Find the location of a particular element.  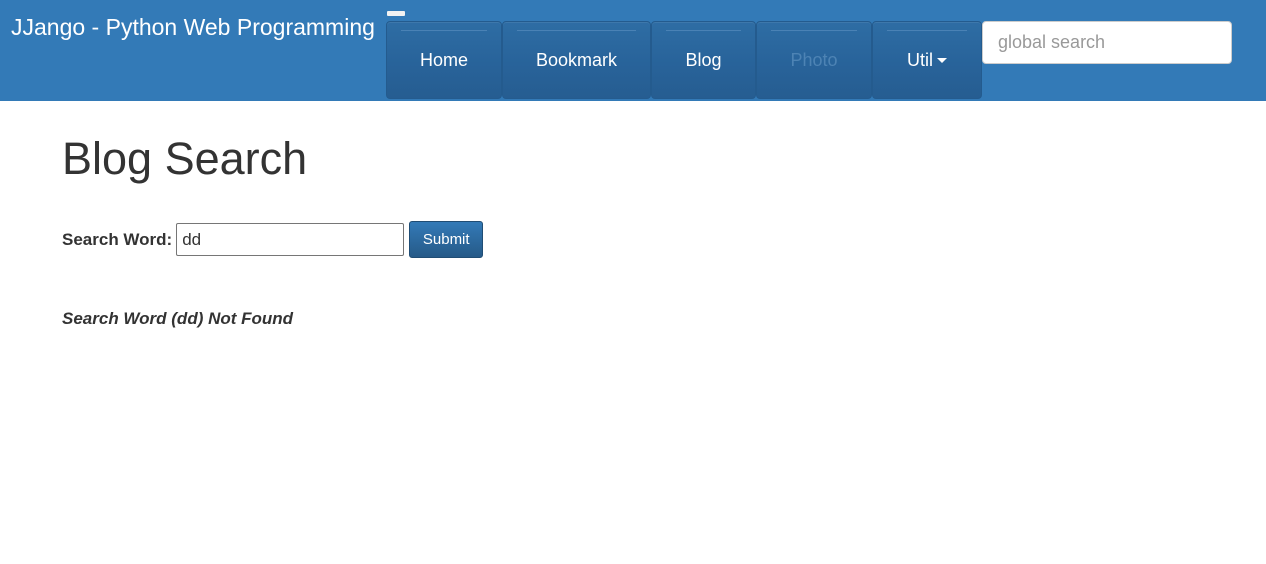

search-result-message: Search Word (dd) Not Found is located at coordinates (178, 318).